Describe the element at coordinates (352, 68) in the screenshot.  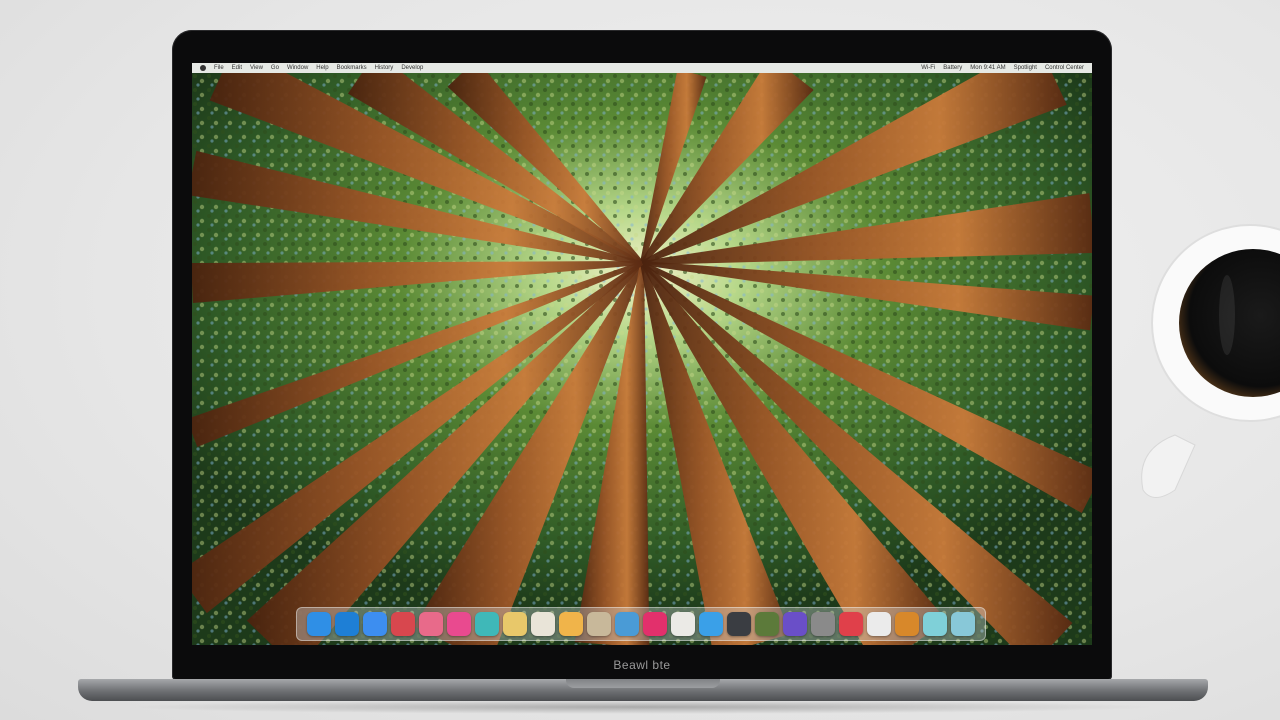
I see `menu-item: Bookmarks` at that location.